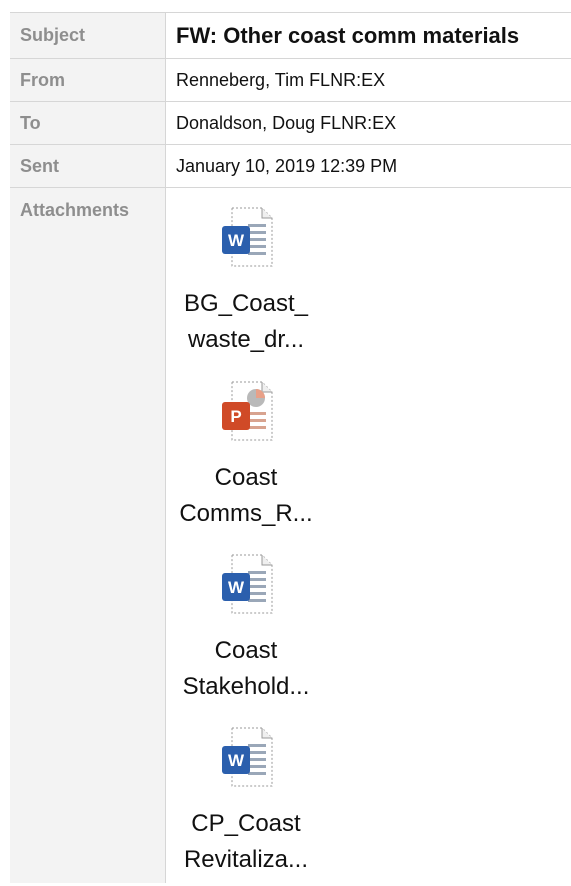 Image resolution: width=571 pixels, height=886 pixels. Describe the element at coordinates (287, 165) in the screenshot. I see `sent-value: January 10, 2019 12:39 PM` at that location.